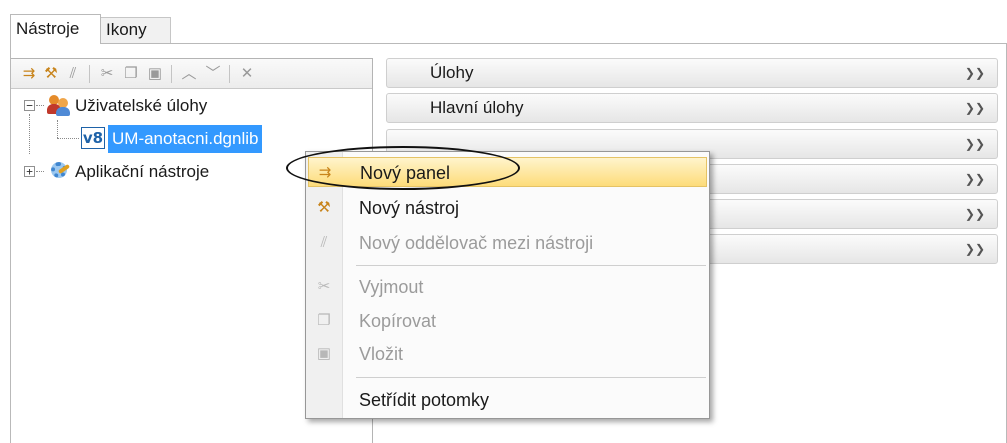 The image size is (1007, 443). What do you see at coordinates (189, 74) in the screenshot?
I see `move-up-icon: ︿` at bounding box center [189, 74].